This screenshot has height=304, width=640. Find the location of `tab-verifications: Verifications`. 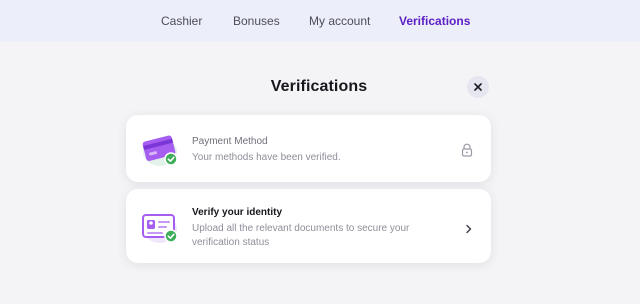

tab-verifications: Verifications is located at coordinates (434, 21).